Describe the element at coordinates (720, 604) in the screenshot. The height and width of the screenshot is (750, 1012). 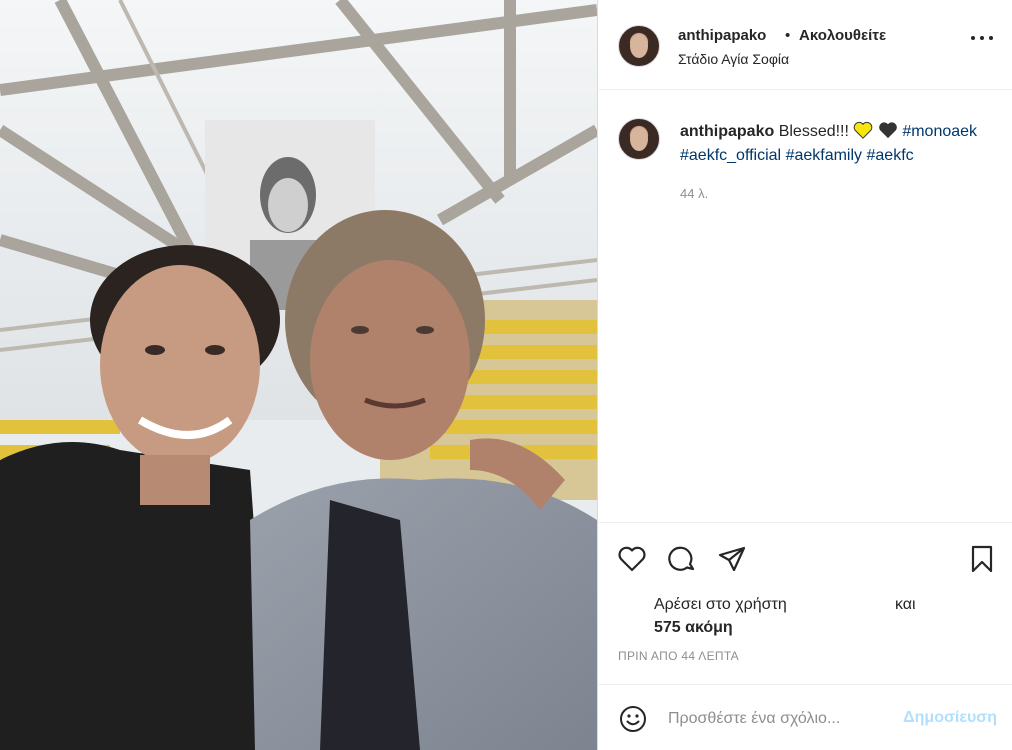
I see `likes-text: Αρέσει στο χρήστη` at that location.